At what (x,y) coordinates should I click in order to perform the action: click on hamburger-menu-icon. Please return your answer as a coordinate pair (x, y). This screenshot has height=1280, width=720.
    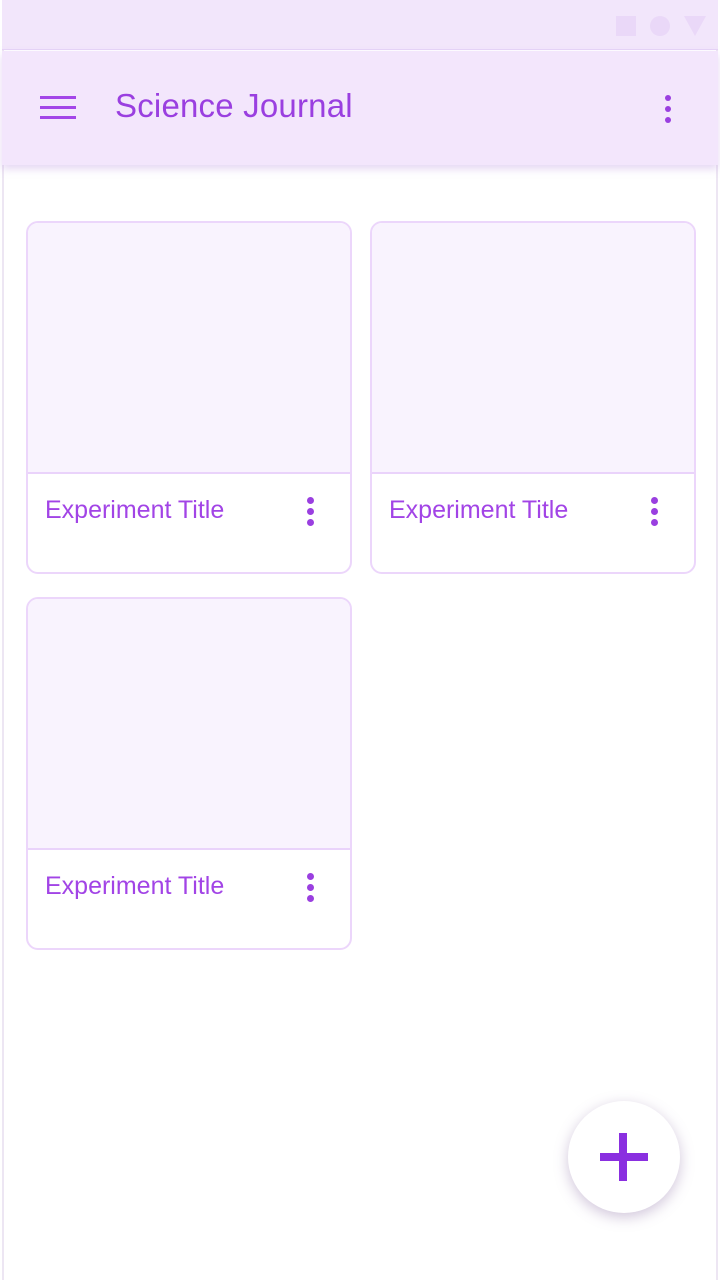
    Looking at the image, I should click on (58, 108).